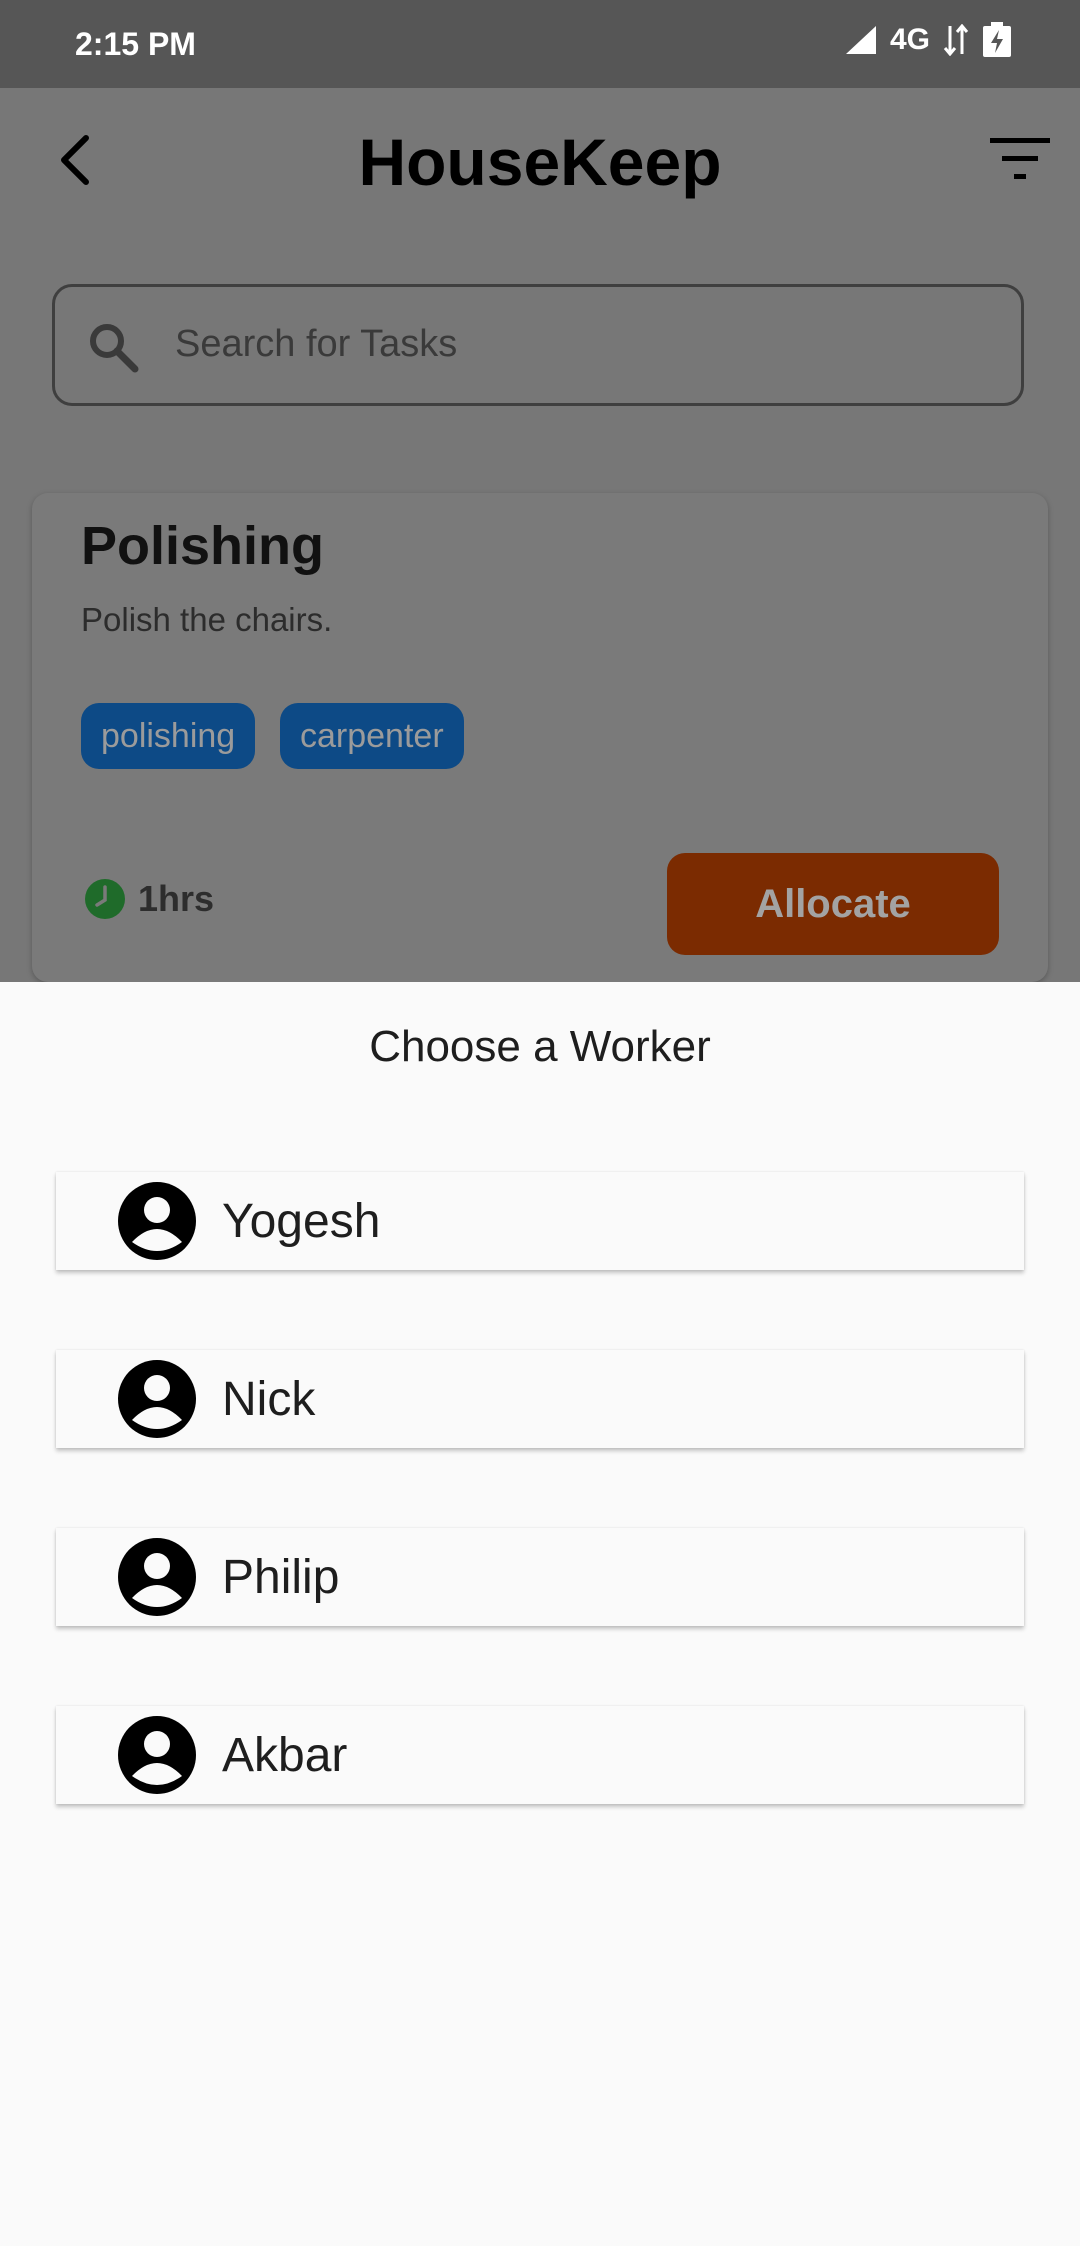  I want to click on task-title: Polishing, so click(202, 546).